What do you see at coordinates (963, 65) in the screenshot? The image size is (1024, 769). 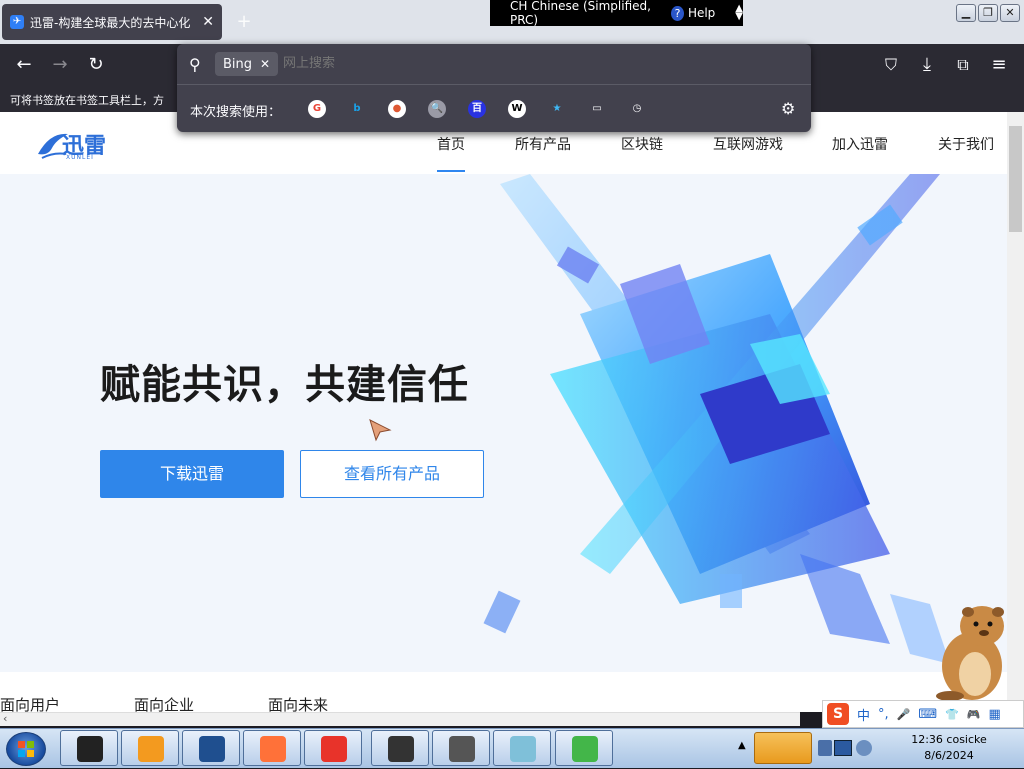 I see `extensions-icon: ⧉` at bounding box center [963, 65].